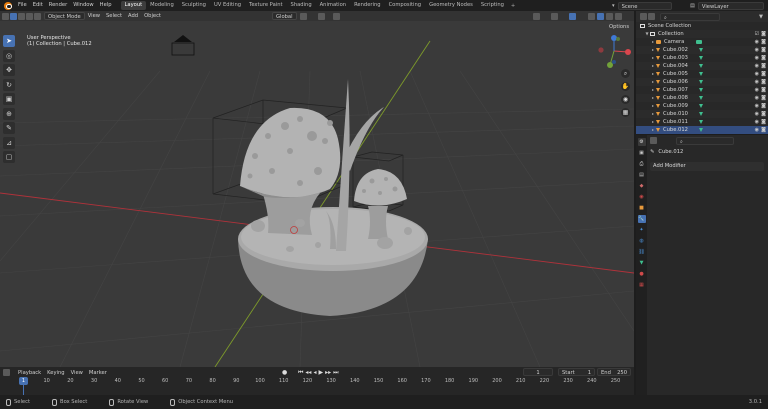  I want to click on menu-window: Window, so click(83, 5).